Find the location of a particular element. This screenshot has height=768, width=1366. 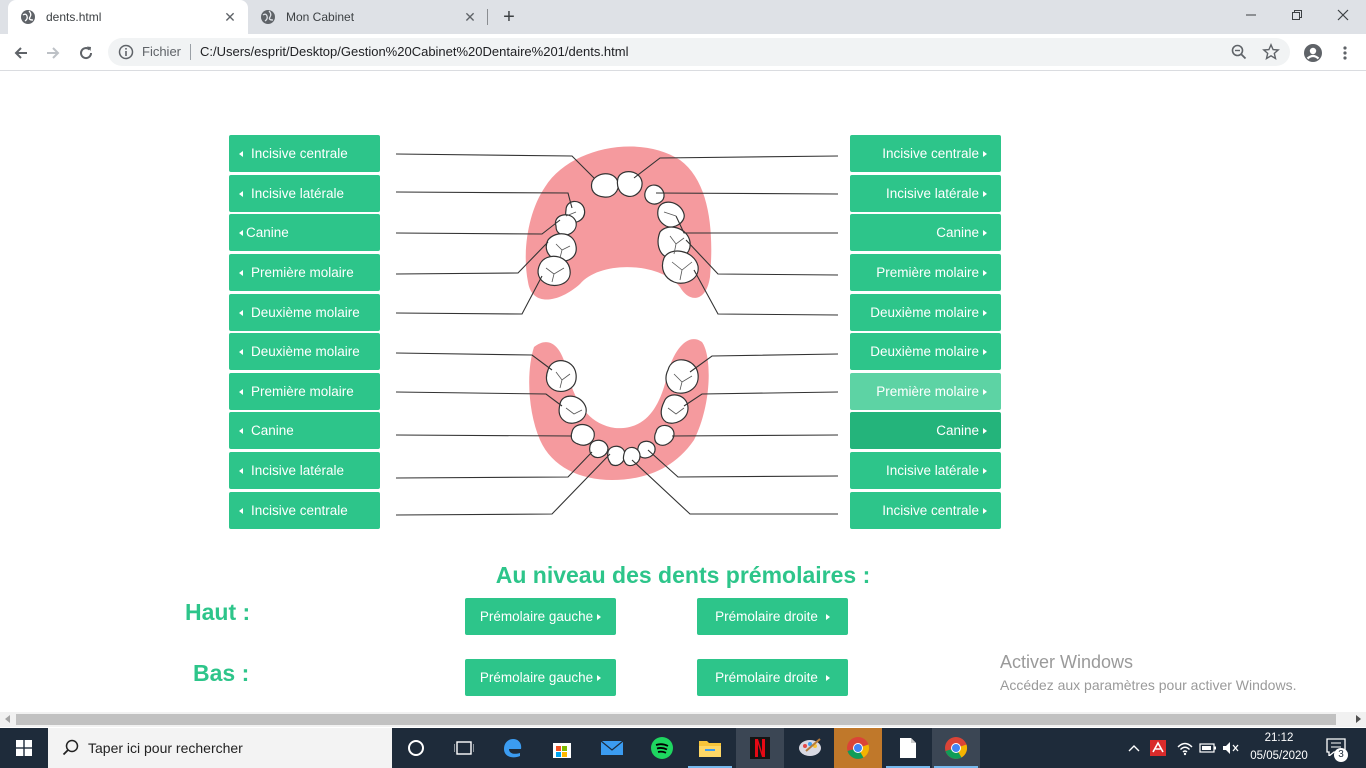

tooth-button-right-incisive-laterale-haut: Incisive latérale is located at coordinates (925, 193).